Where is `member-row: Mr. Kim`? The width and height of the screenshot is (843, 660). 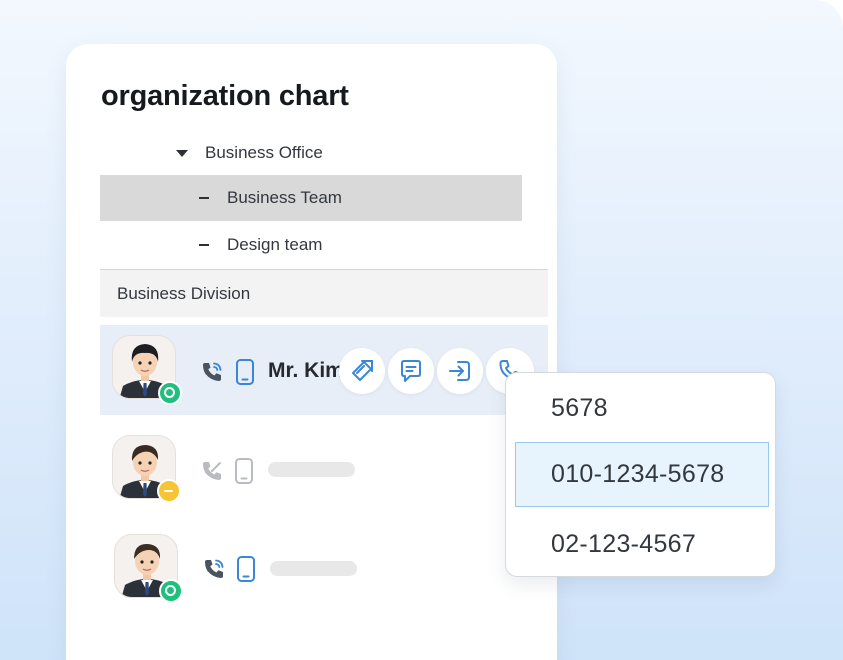
member-row: Mr. Kim is located at coordinates (324, 370).